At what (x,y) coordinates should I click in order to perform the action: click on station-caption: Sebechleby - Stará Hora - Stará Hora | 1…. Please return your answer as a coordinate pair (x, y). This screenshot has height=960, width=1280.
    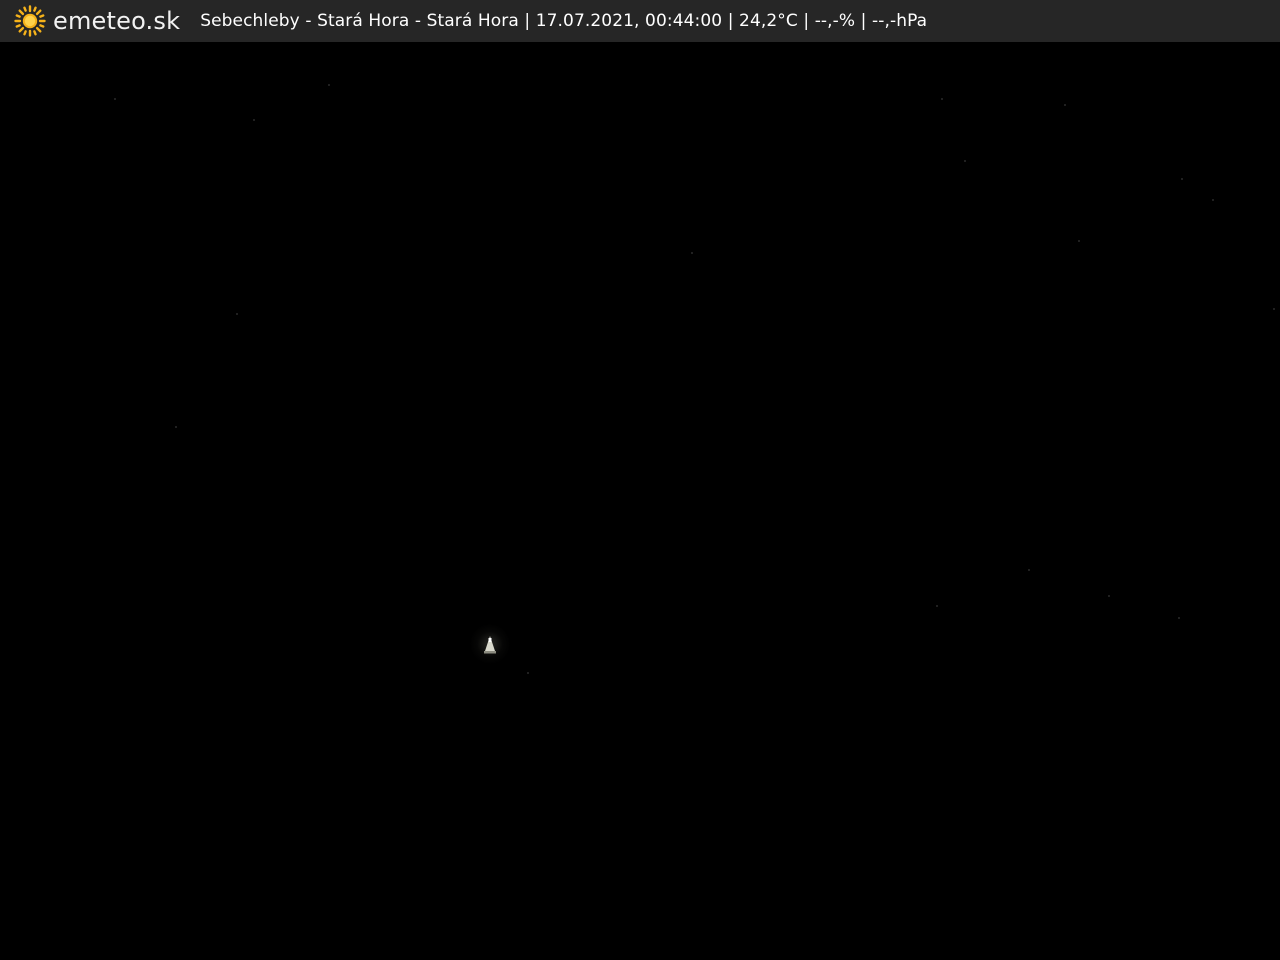
    Looking at the image, I should click on (564, 21).